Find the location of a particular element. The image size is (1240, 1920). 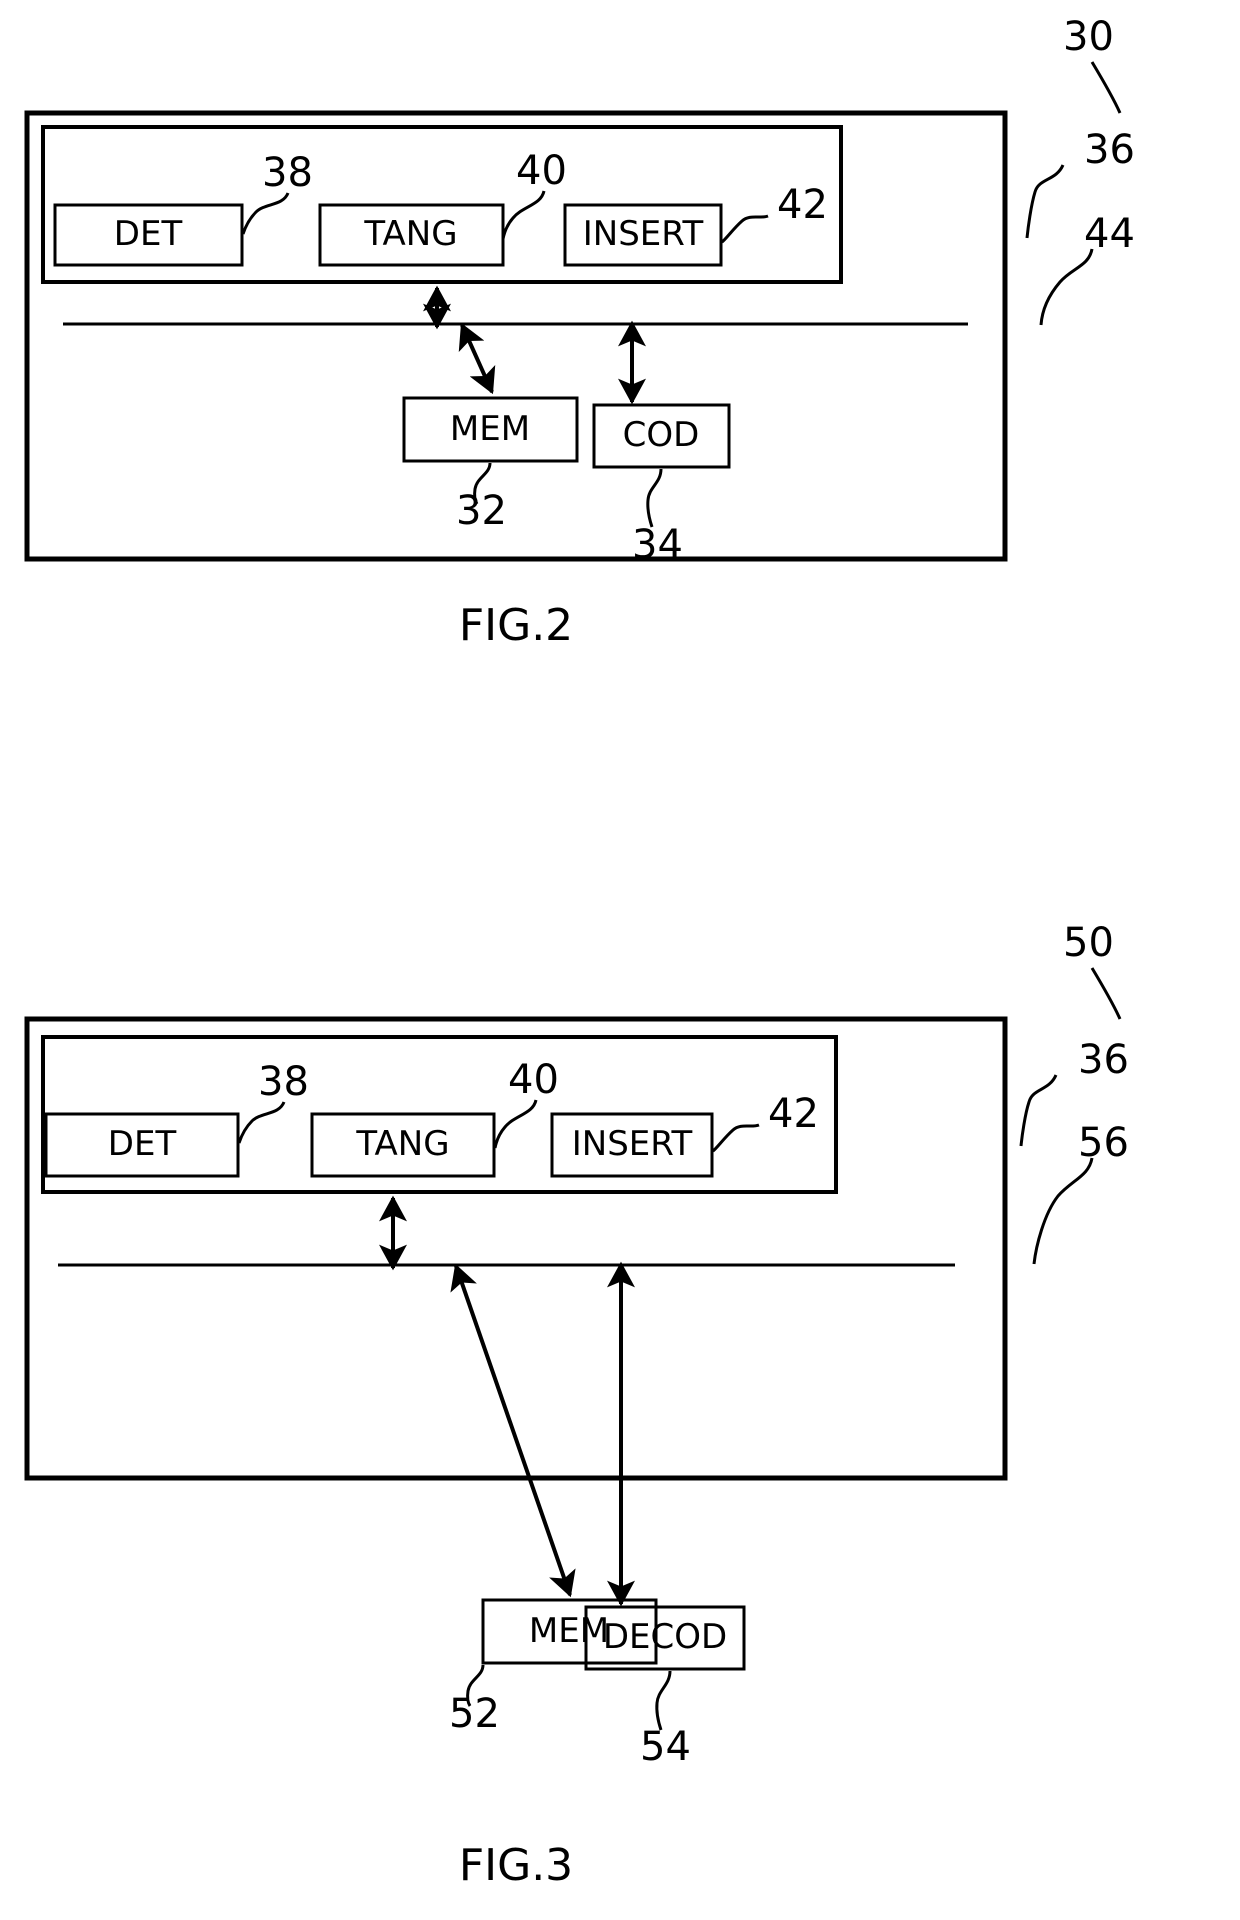

fig3-caption: FIG.3 is located at coordinates (516, 1865).